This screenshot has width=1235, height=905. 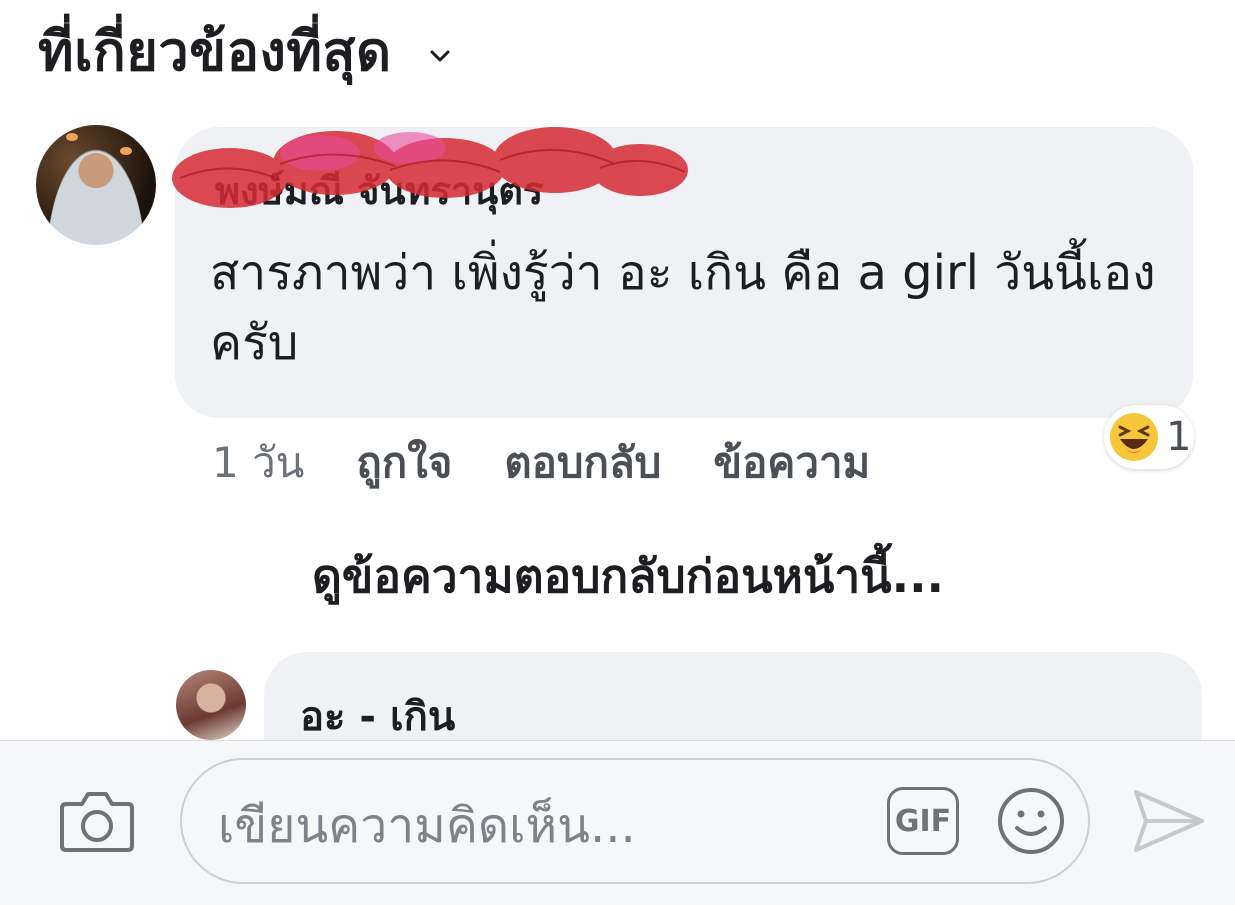 I want to click on reaction-summary: 1, so click(x=1149, y=437).